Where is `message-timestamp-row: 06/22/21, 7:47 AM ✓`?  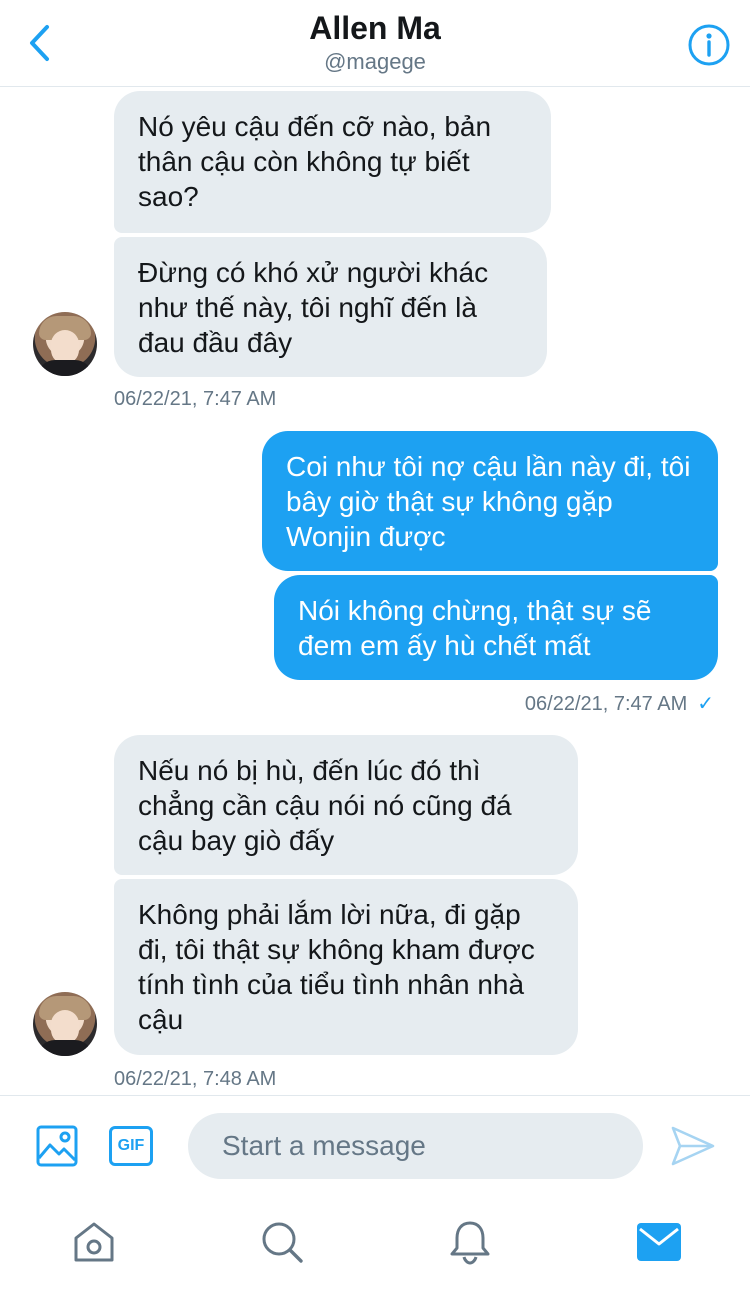 message-timestamp-row: 06/22/21, 7:47 AM ✓ is located at coordinates (619, 704).